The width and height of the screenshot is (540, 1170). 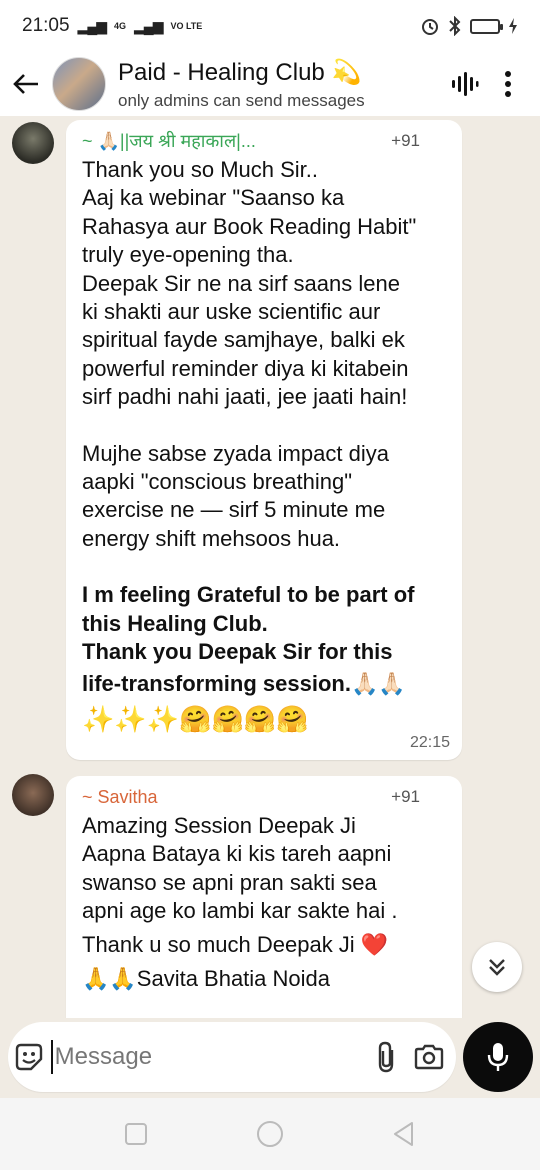 I want to click on sender-row: ~ Savitha +91, so click(x=265, y=797).